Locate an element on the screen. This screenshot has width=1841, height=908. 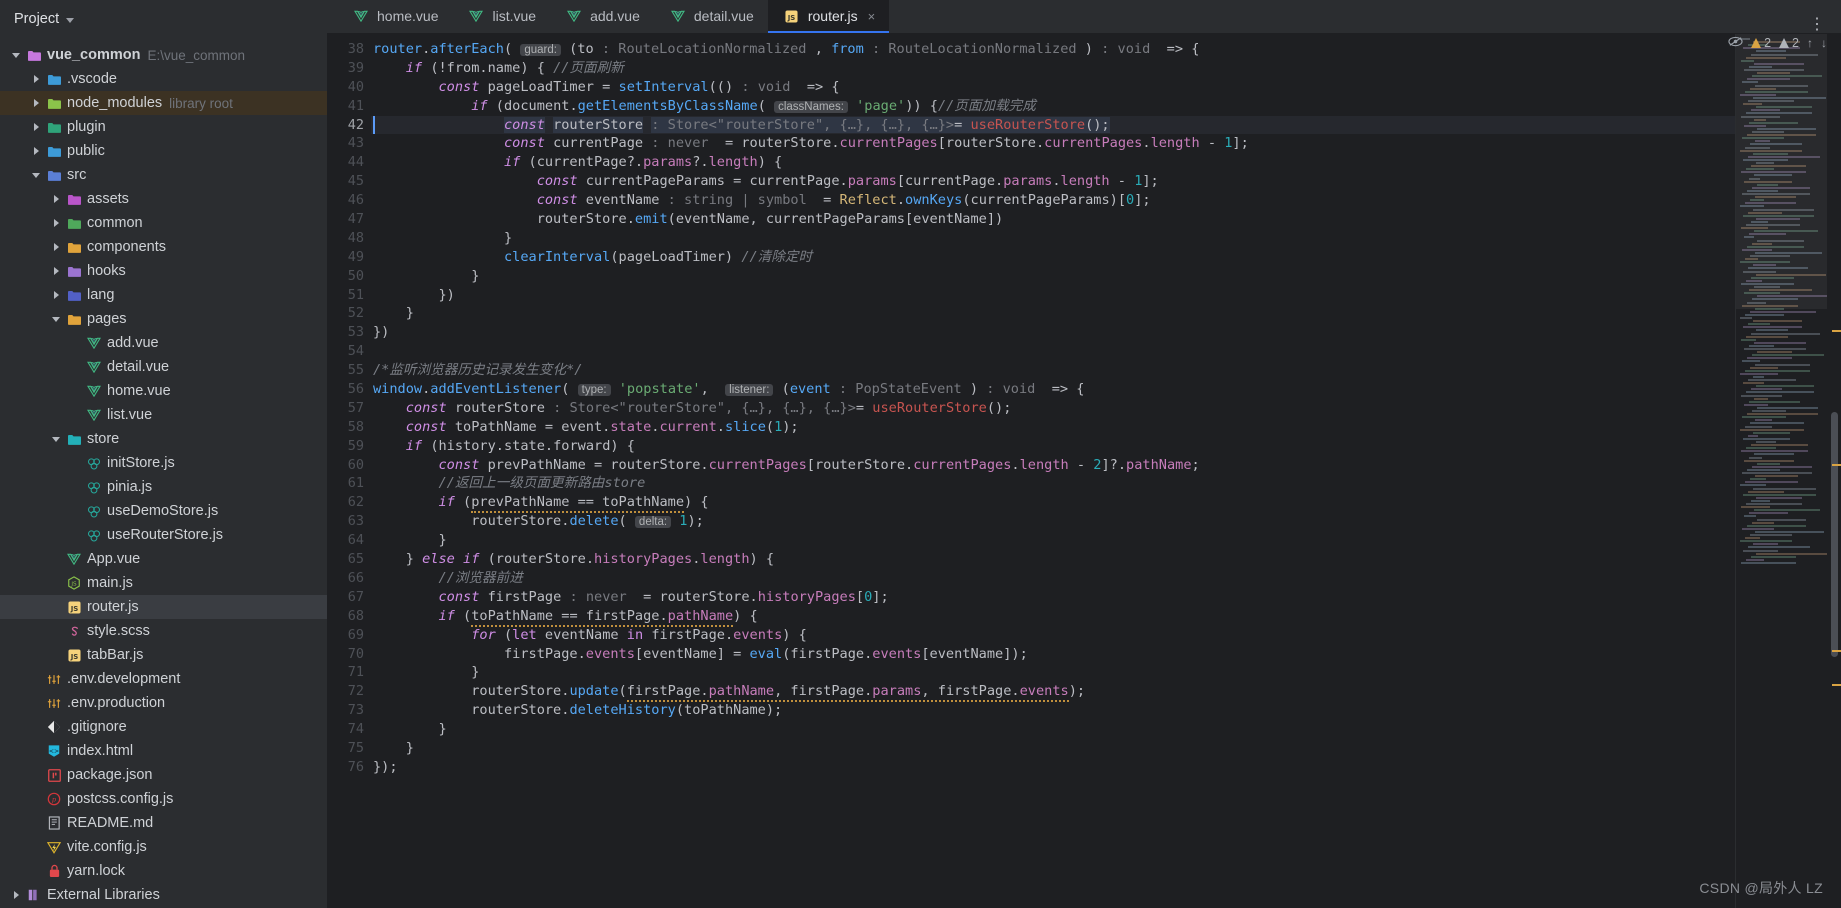
line-number: 61 is located at coordinates (349, 483).